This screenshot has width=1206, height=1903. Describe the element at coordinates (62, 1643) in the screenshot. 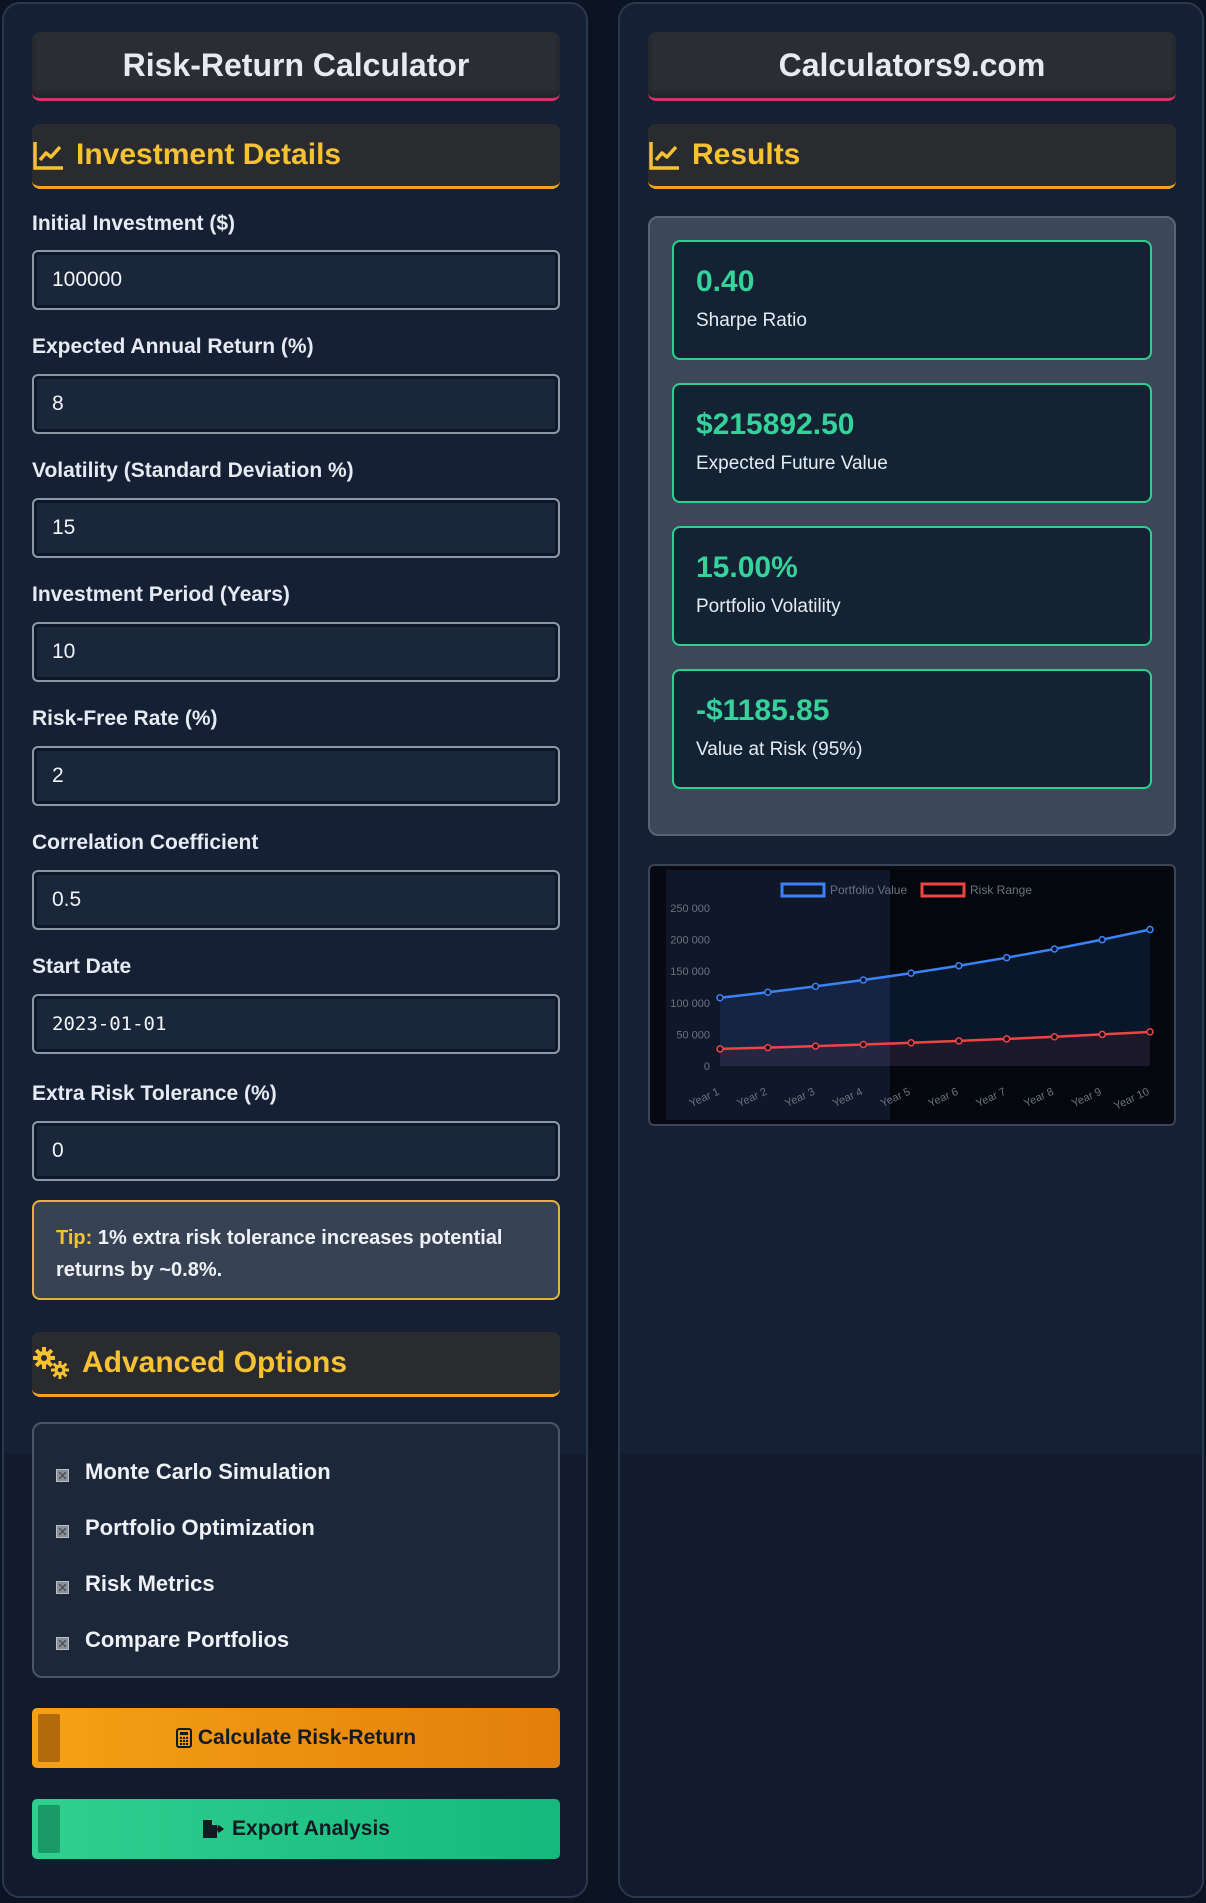

I see `compare-portfolios-checkbox` at that location.